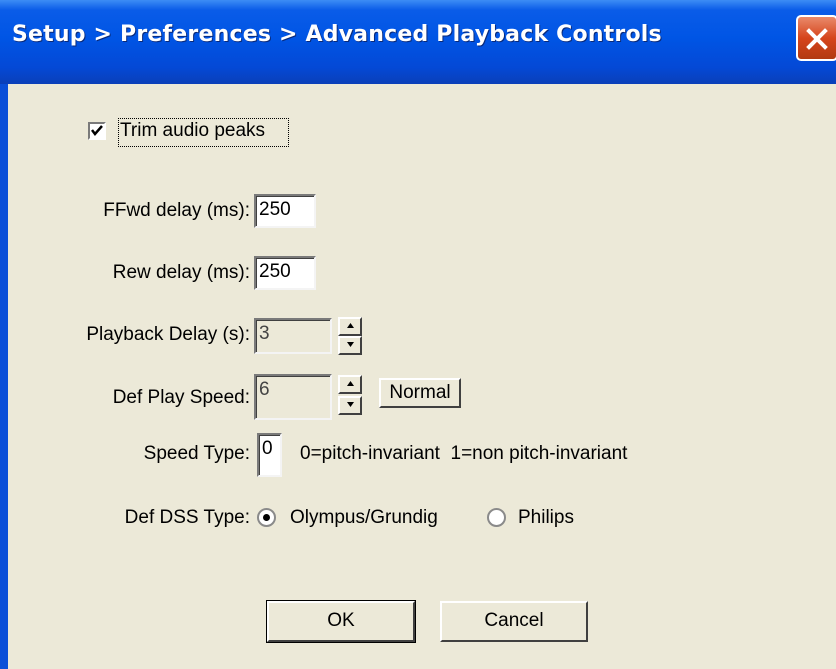 The height and width of the screenshot is (669, 836). What do you see at coordinates (269, 455) in the screenshot?
I see `speed-type-input: 0` at bounding box center [269, 455].